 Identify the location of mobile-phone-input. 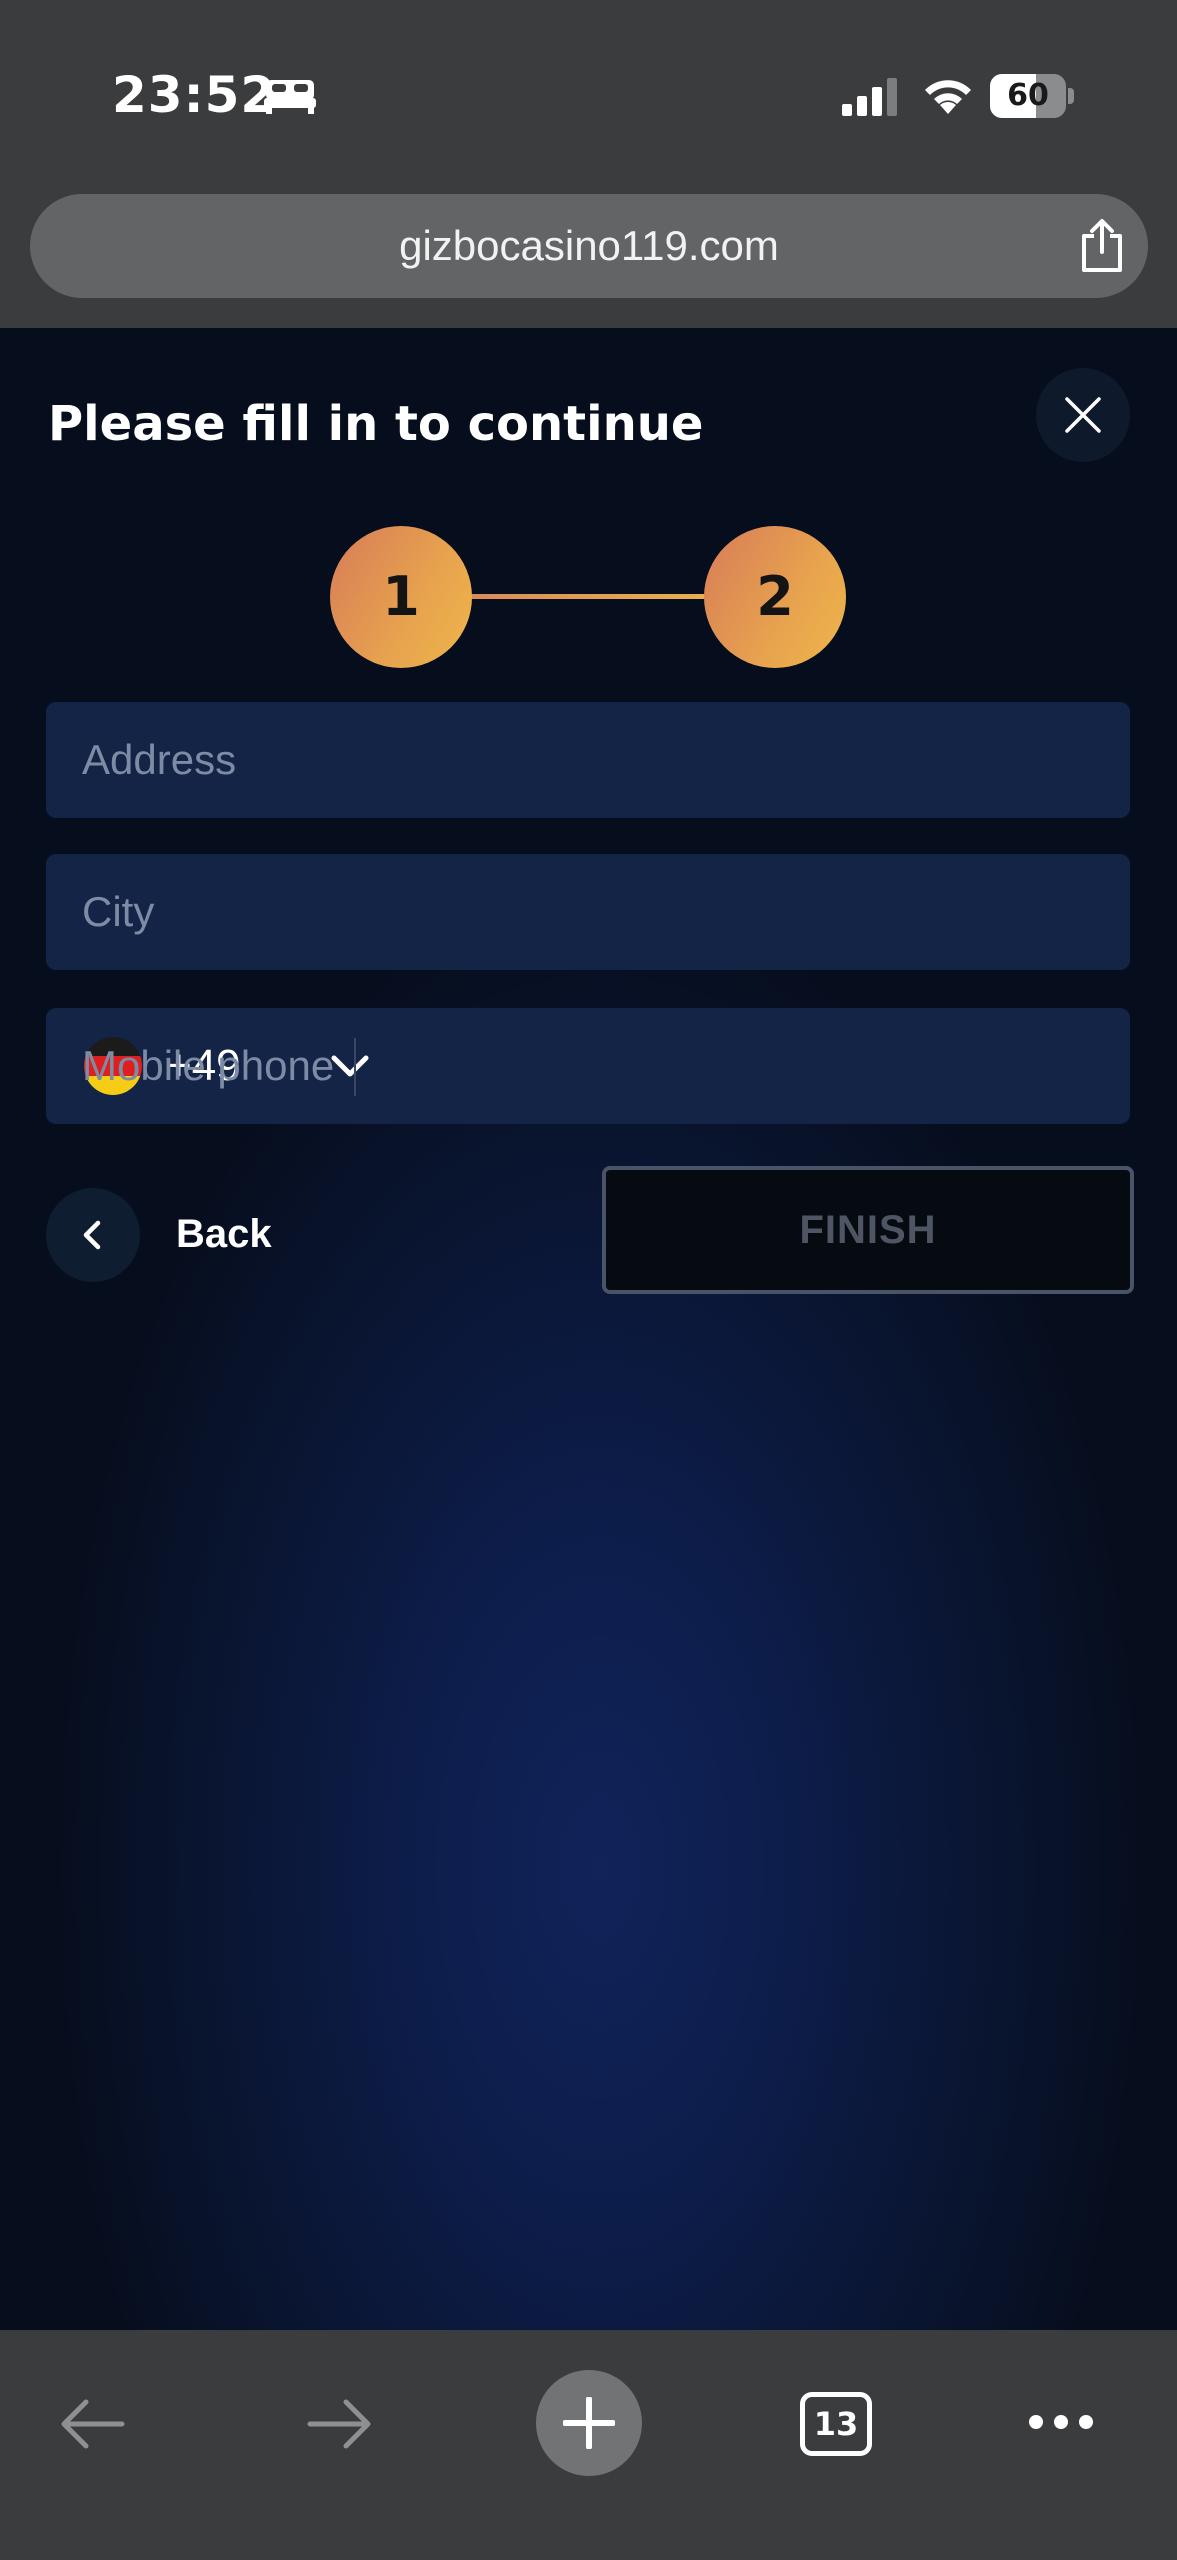
(588, 1066).